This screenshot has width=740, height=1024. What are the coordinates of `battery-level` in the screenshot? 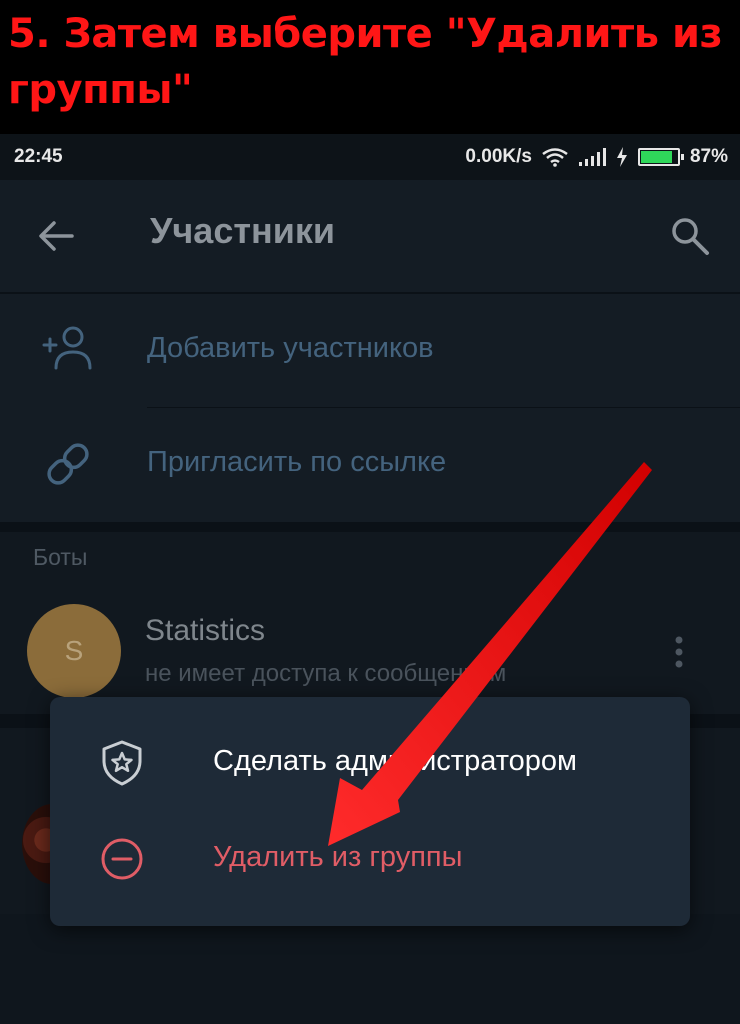 It's located at (656, 157).